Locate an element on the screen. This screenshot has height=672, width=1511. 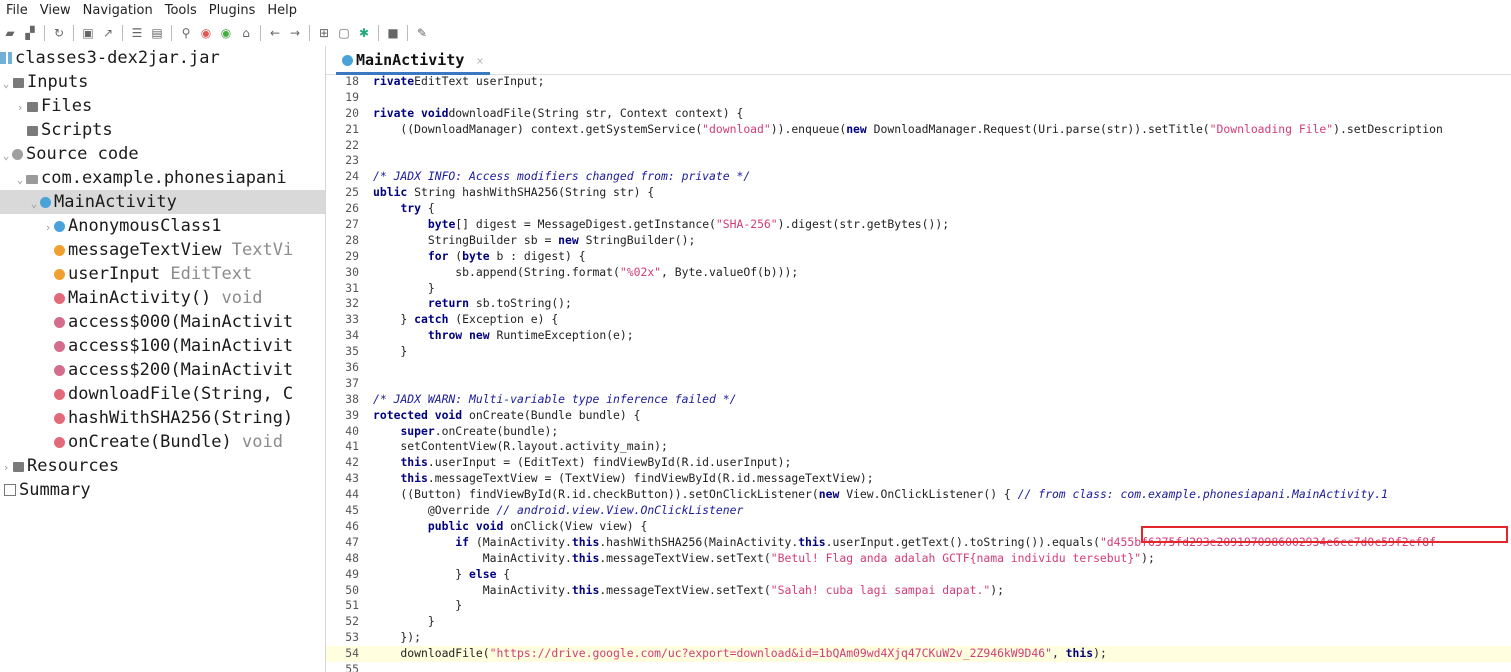
save-icon: ▣ is located at coordinates (88, 33).